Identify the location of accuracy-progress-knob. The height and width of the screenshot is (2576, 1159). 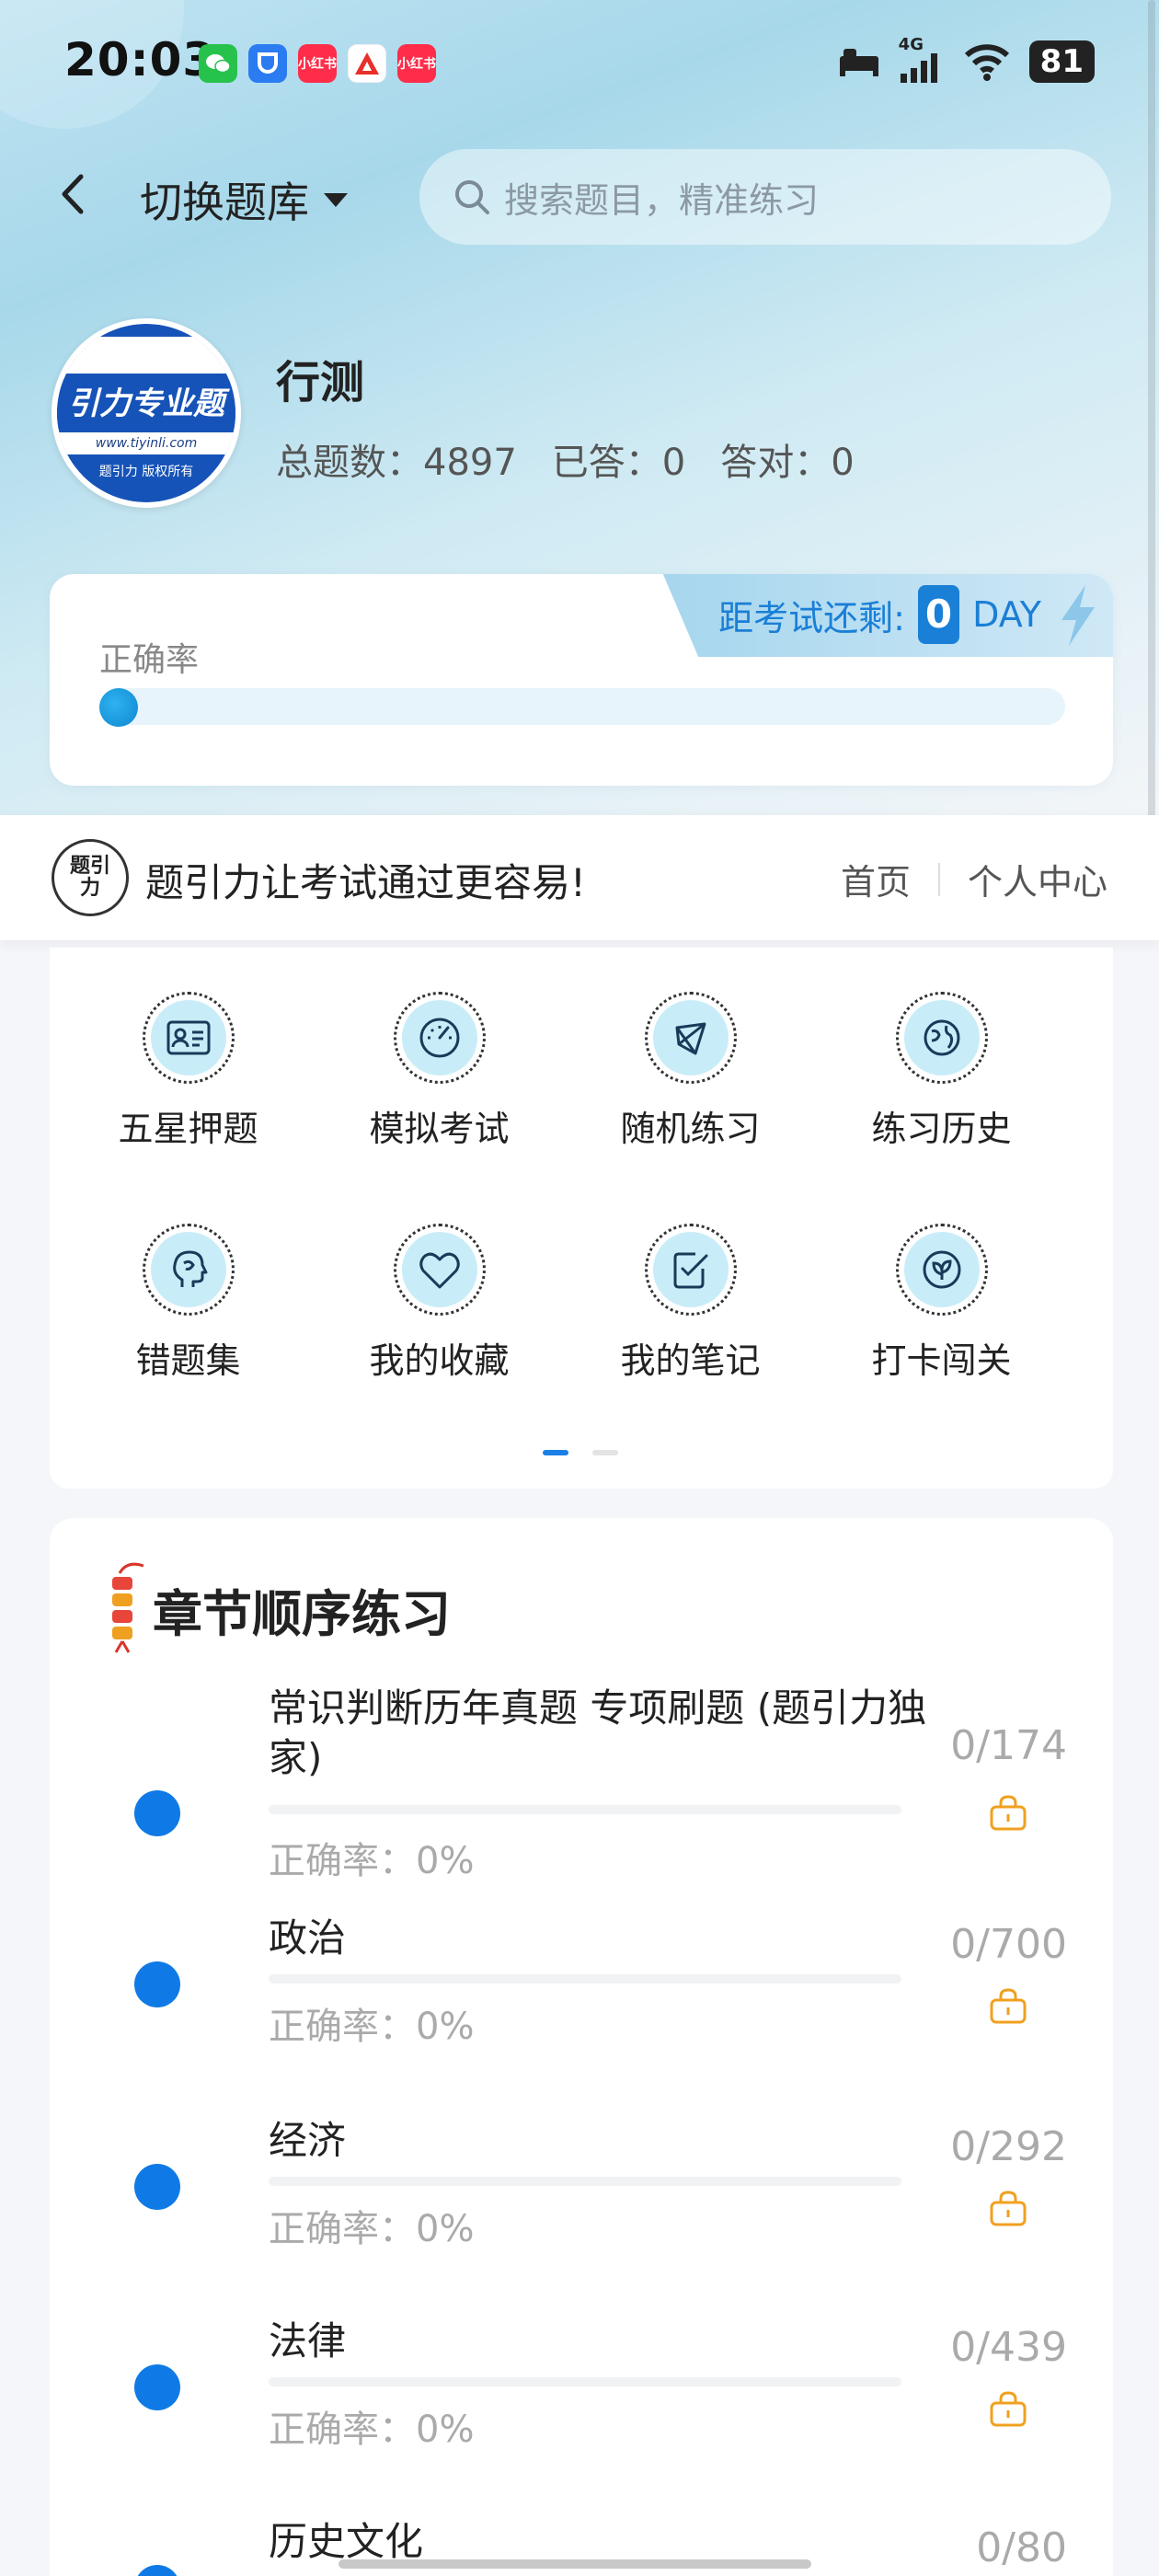
(118, 707).